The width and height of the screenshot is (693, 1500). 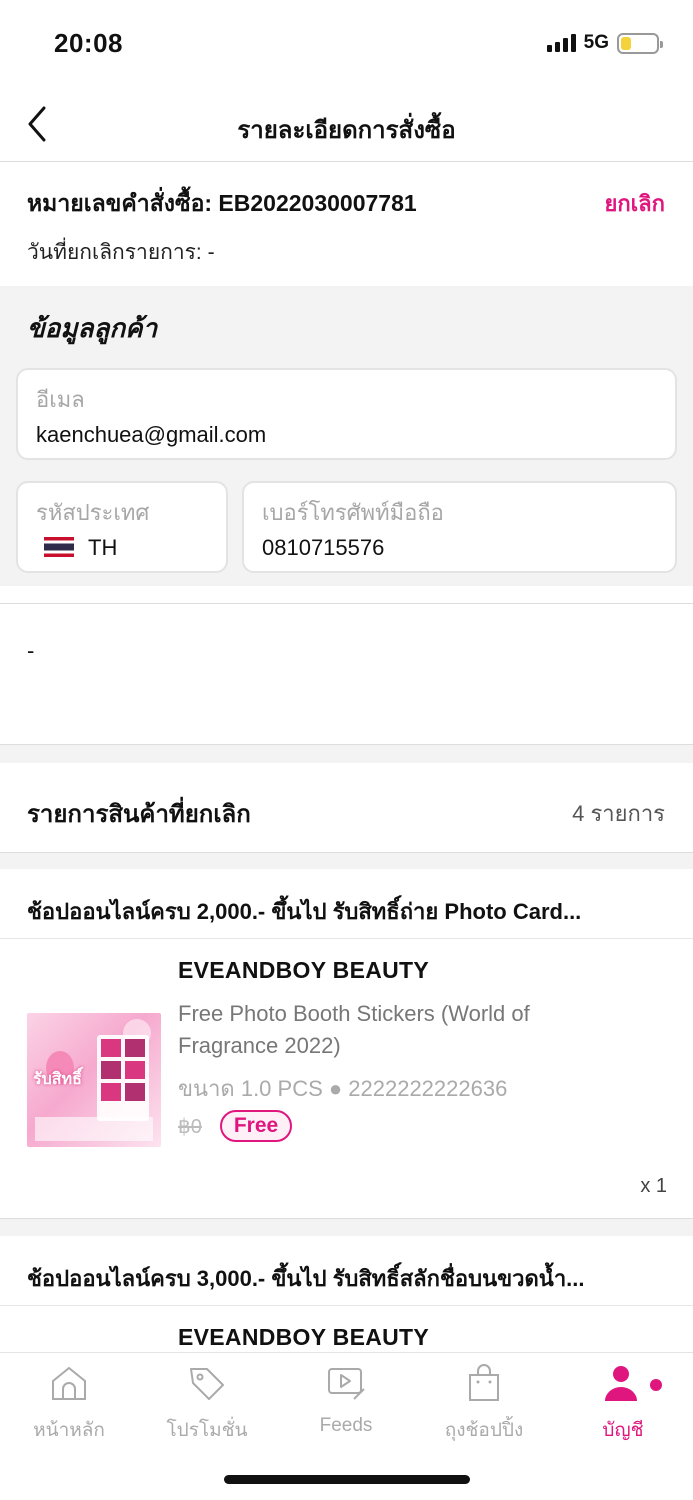 What do you see at coordinates (69, 1430) in the screenshot?
I see `tab-label: หน้าหลัก` at bounding box center [69, 1430].